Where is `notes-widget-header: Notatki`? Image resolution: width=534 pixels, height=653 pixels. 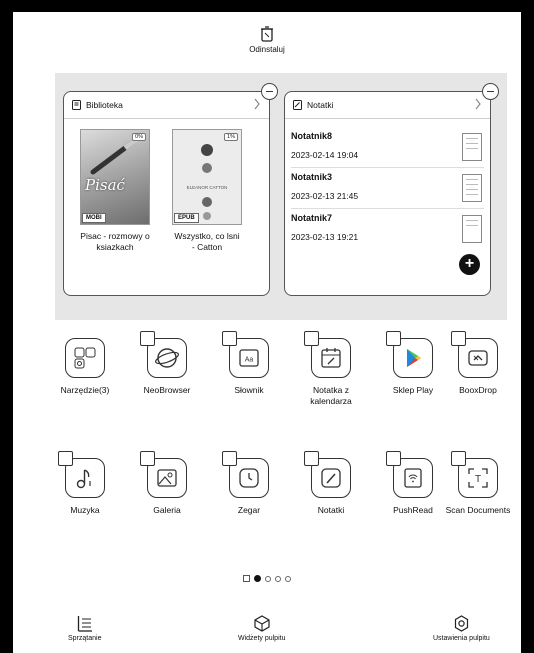
notes-widget-header: Notatki is located at coordinates (387, 105).